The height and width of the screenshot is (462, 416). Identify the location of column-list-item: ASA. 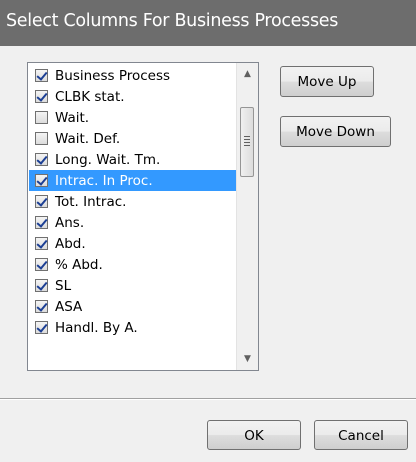
(132, 306).